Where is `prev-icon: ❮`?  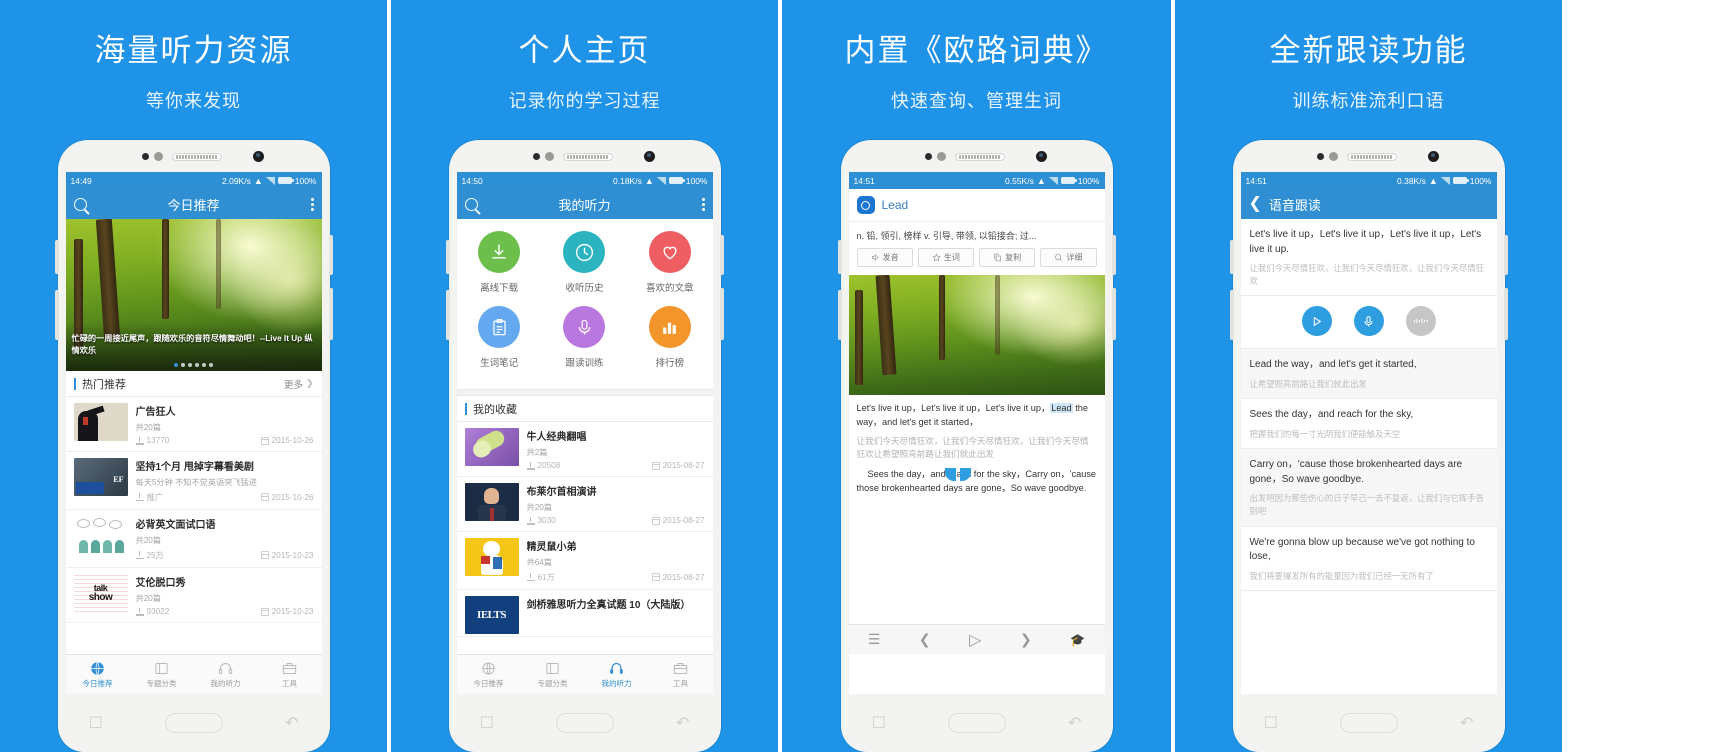 prev-icon: ❮ is located at coordinates (925, 639).